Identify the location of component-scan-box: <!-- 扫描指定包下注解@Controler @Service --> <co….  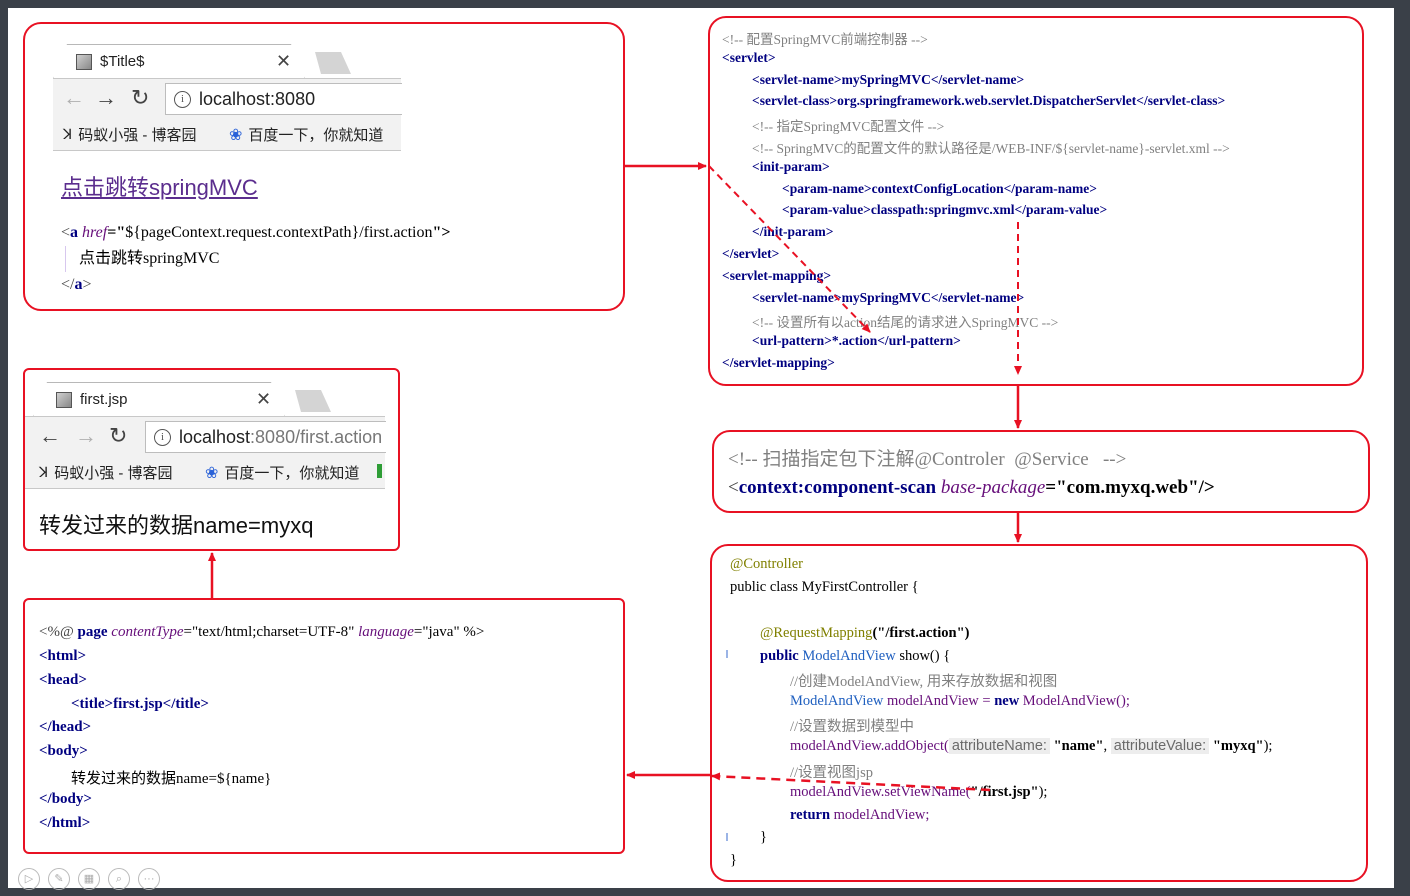
(1041, 471).